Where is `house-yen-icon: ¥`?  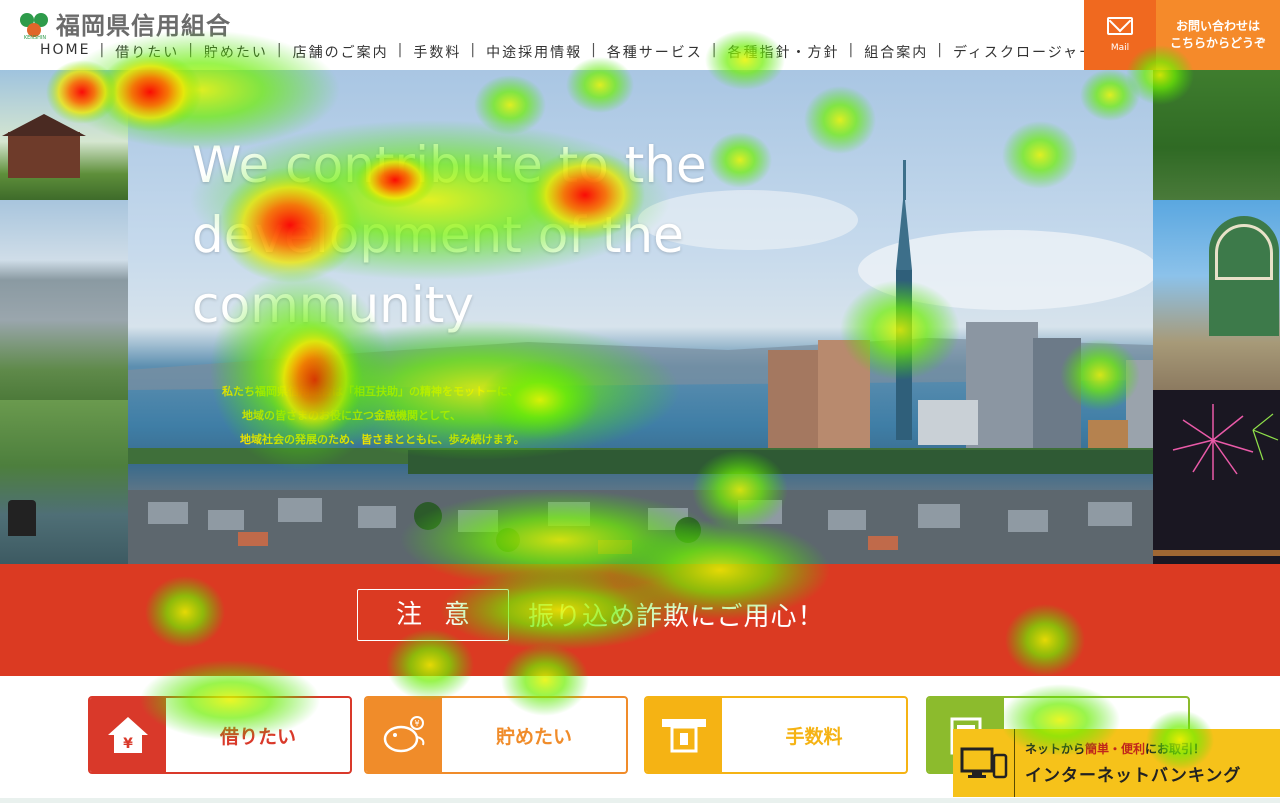 house-yen-icon: ¥ is located at coordinates (128, 735).